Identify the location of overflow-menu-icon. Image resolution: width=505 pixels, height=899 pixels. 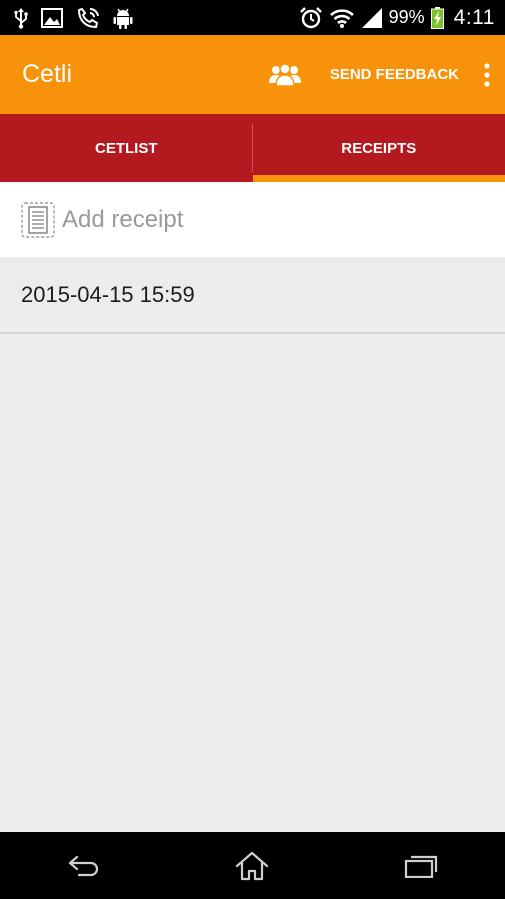
(487, 74).